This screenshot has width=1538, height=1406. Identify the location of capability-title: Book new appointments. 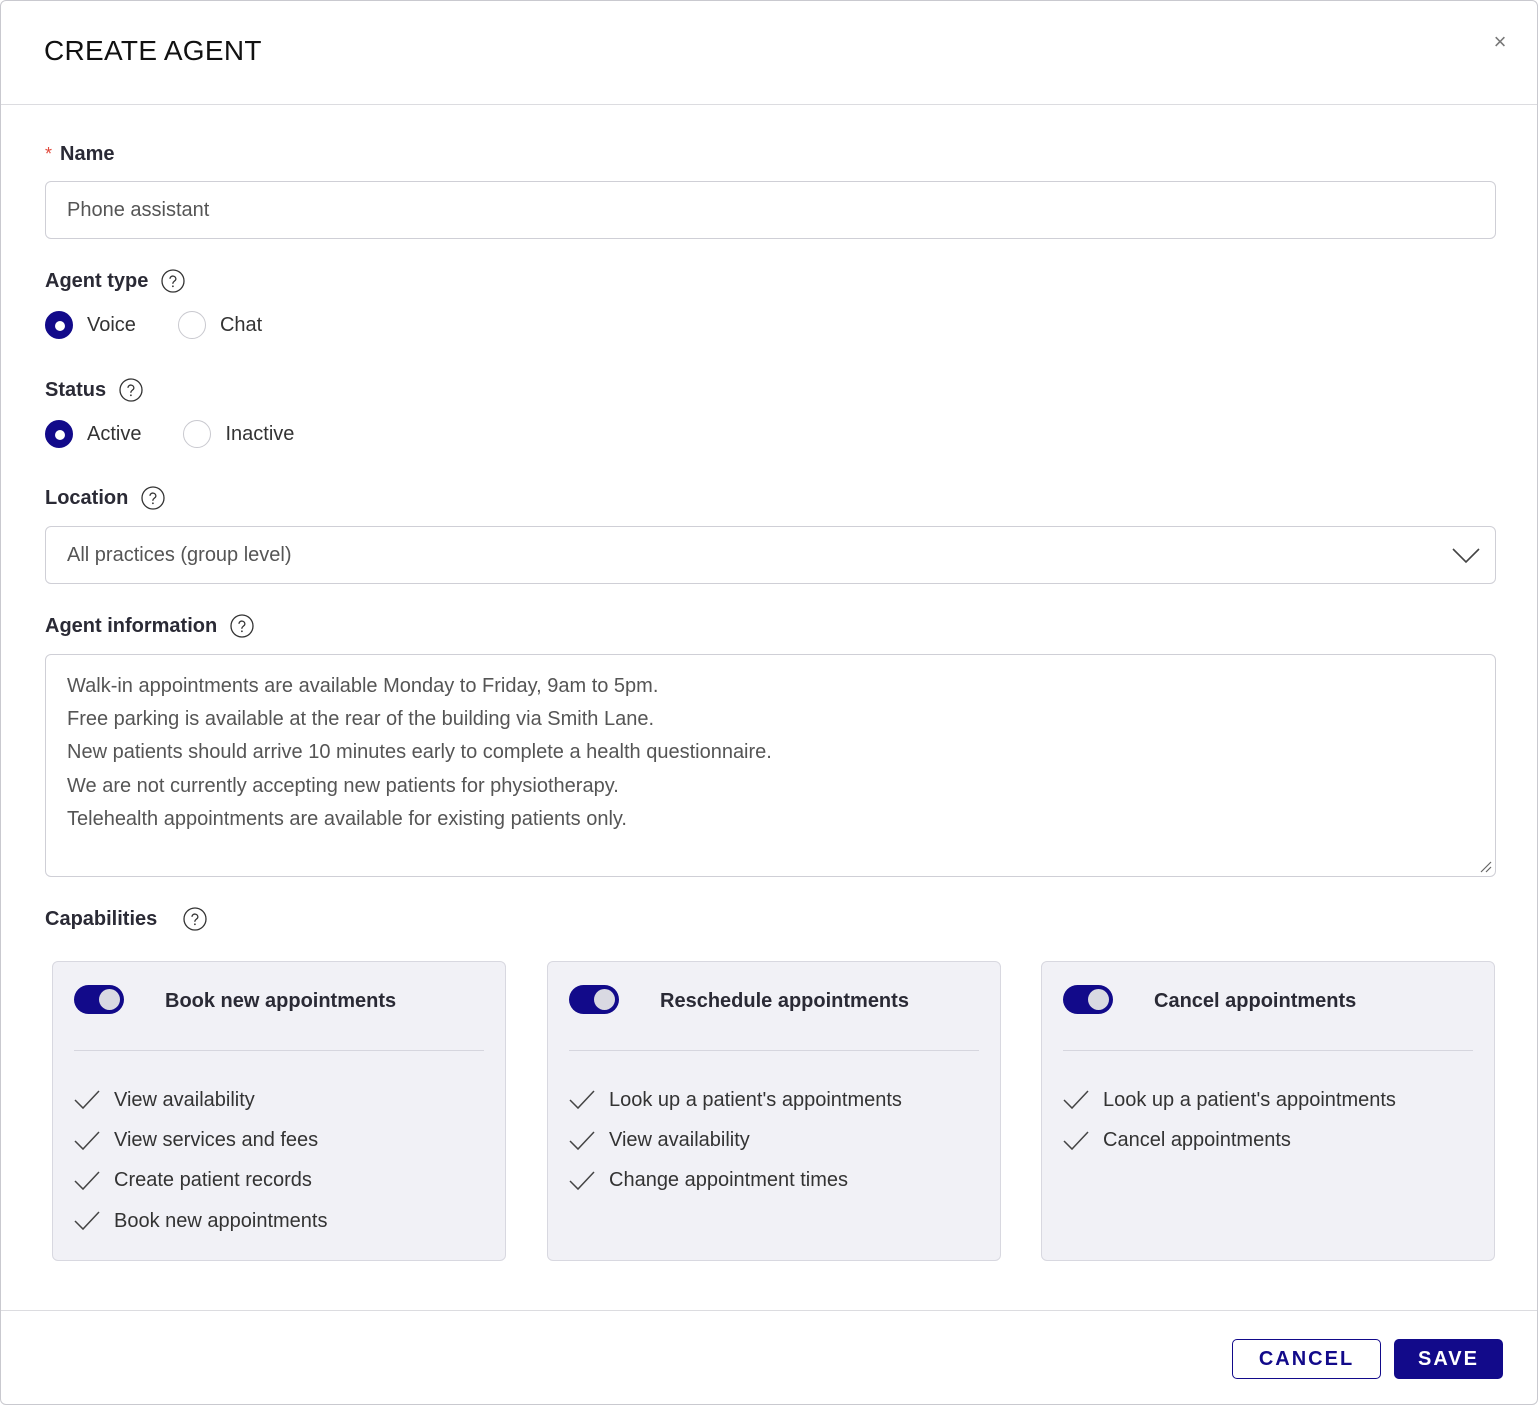
(281, 1001).